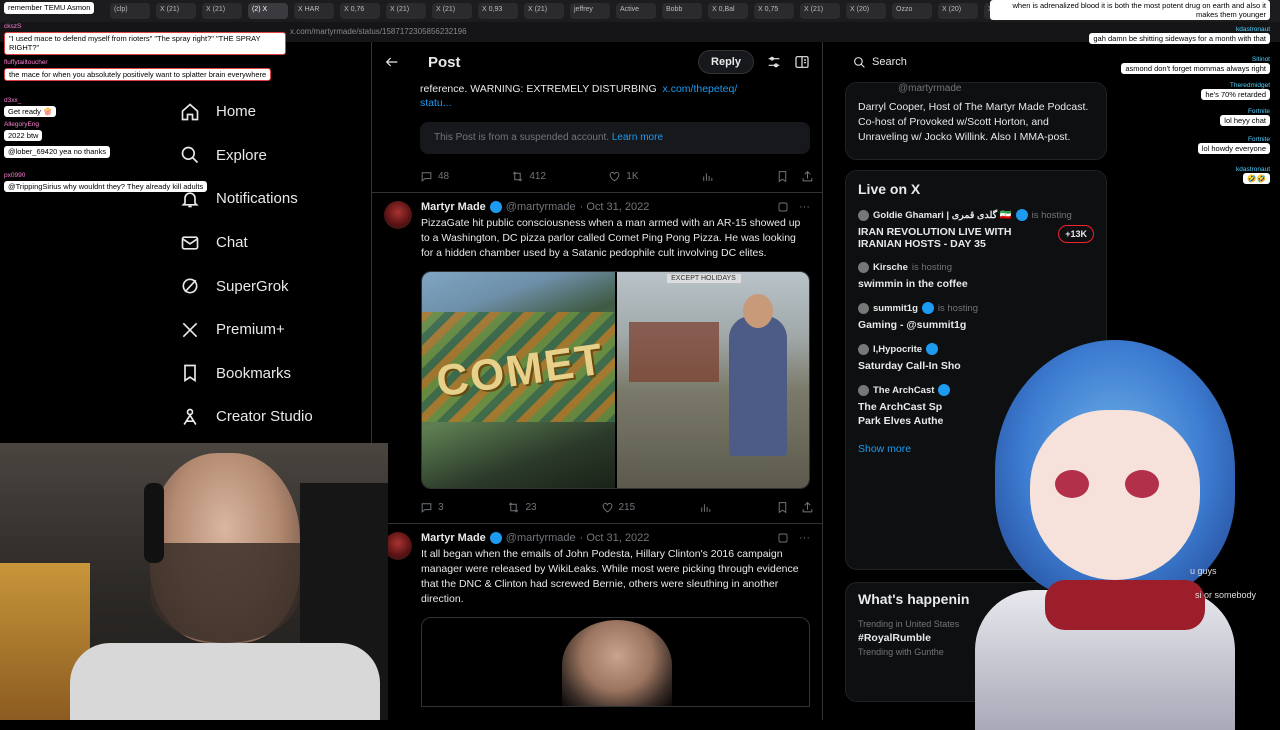  Describe the element at coordinates (265, 243) in the screenshot. I see `sidebar-item-chat: Chat` at that location.